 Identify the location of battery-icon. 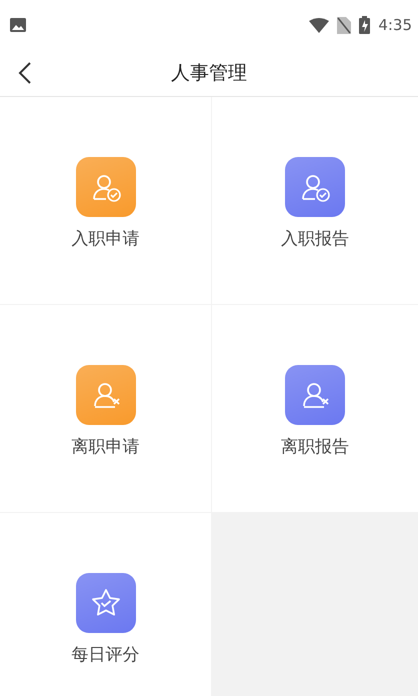
(364, 25).